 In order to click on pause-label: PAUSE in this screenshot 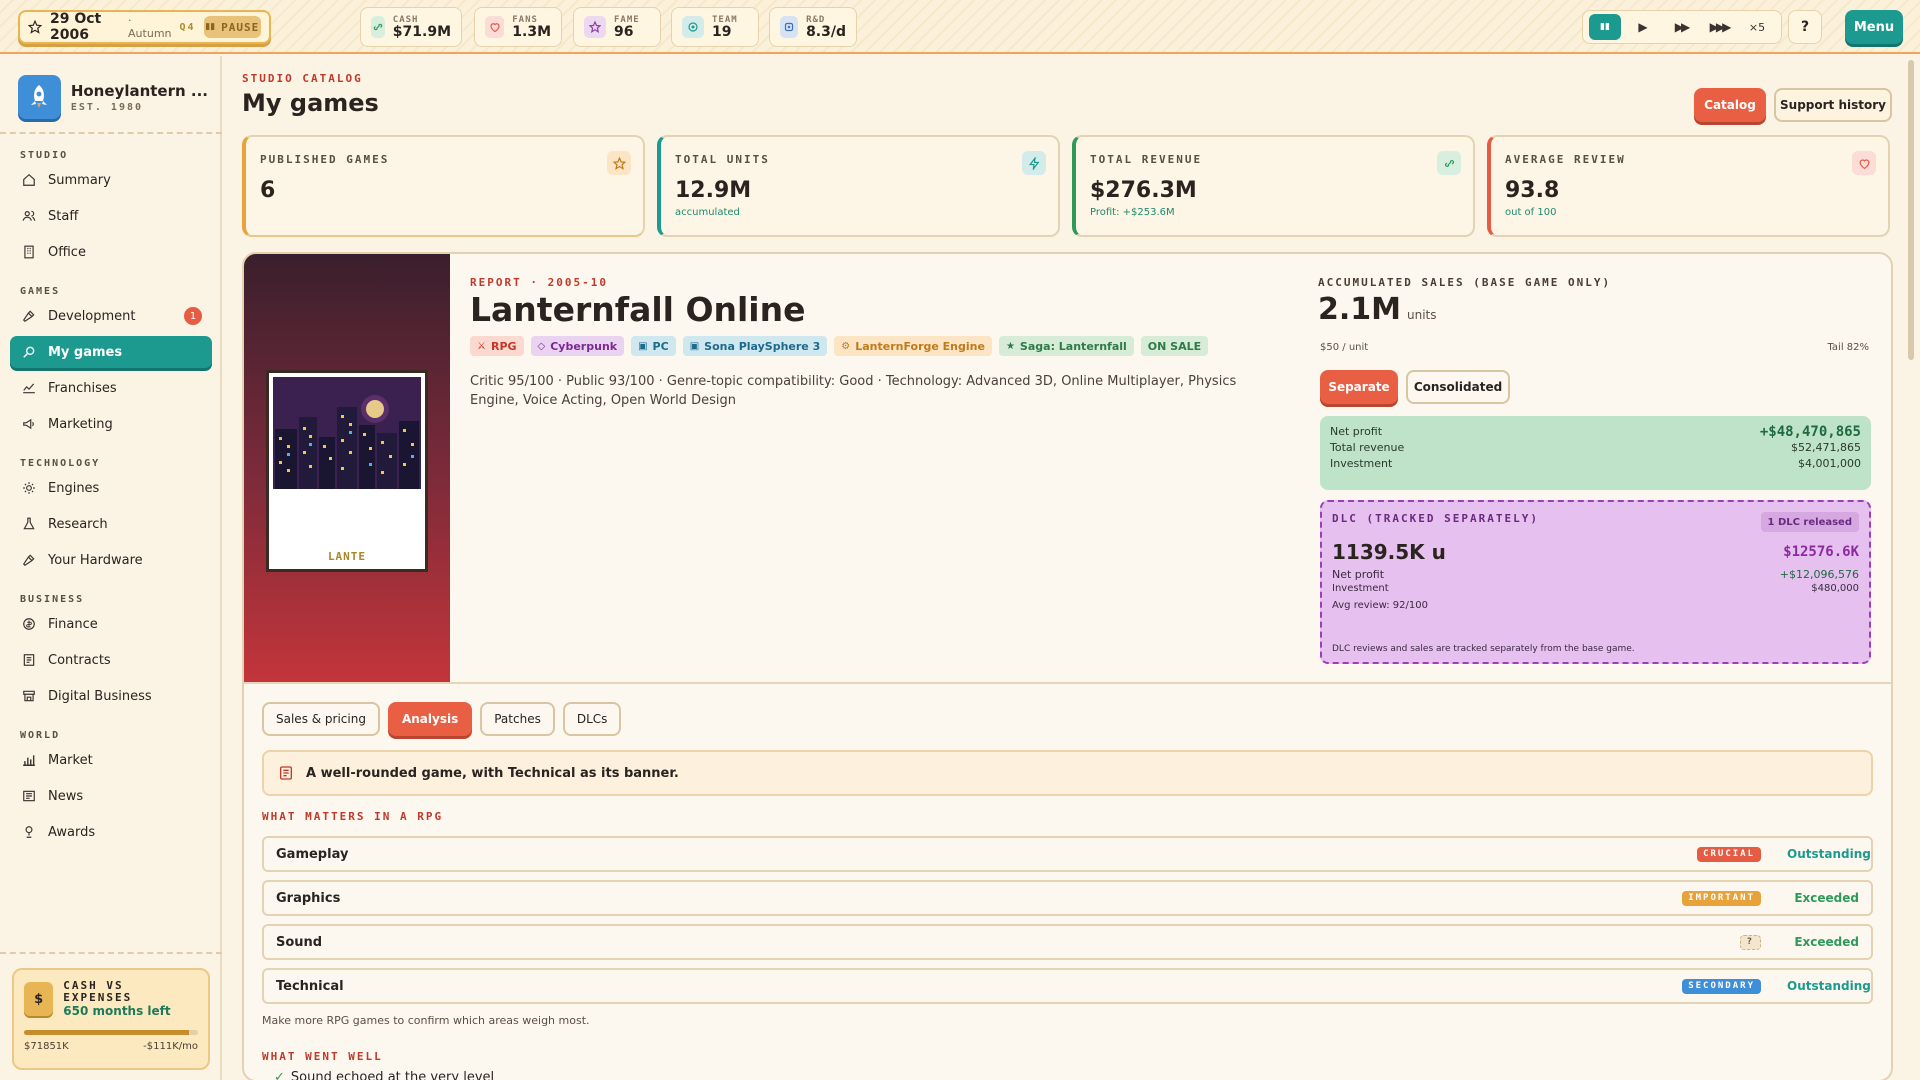, I will do `click(240, 27)`.